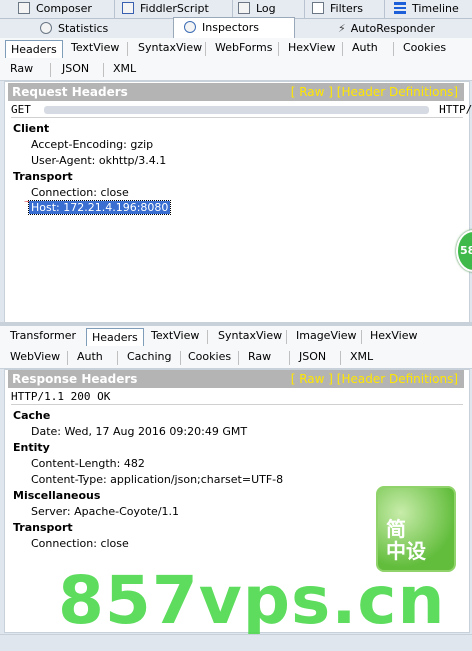 The height and width of the screenshot is (651, 472). I want to click on request-line: GET HTTP/, so click(241, 110).